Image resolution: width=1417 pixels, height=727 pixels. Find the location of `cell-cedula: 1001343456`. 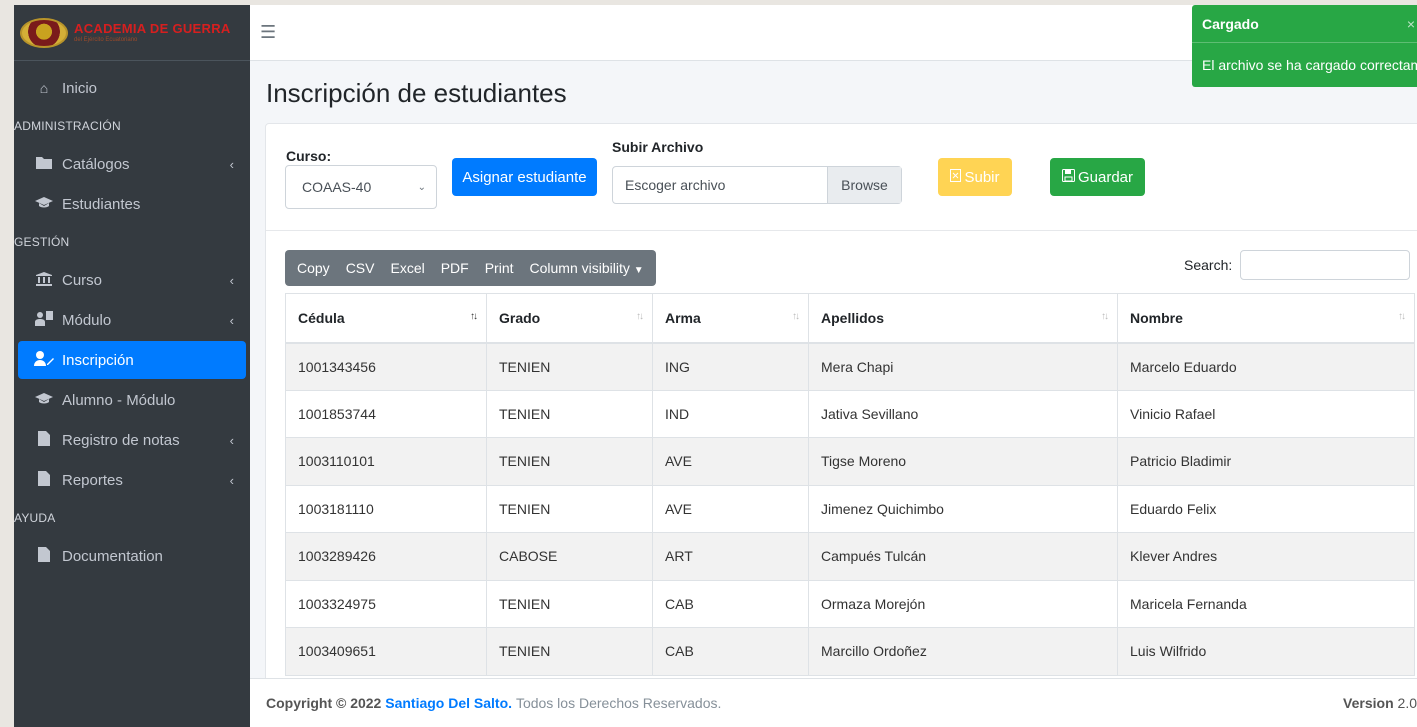

cell-cedula: 1001343456 is located at coordinates (386, 366).